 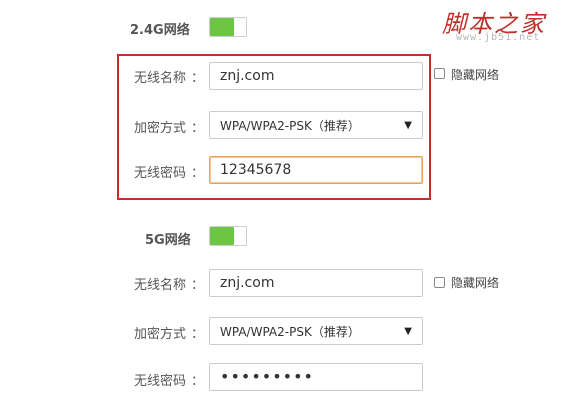 What do you see at coordinates (256, 170) in the screenshot?
I see `password-value-24g: 12345678` at bounding box center [256, 170].